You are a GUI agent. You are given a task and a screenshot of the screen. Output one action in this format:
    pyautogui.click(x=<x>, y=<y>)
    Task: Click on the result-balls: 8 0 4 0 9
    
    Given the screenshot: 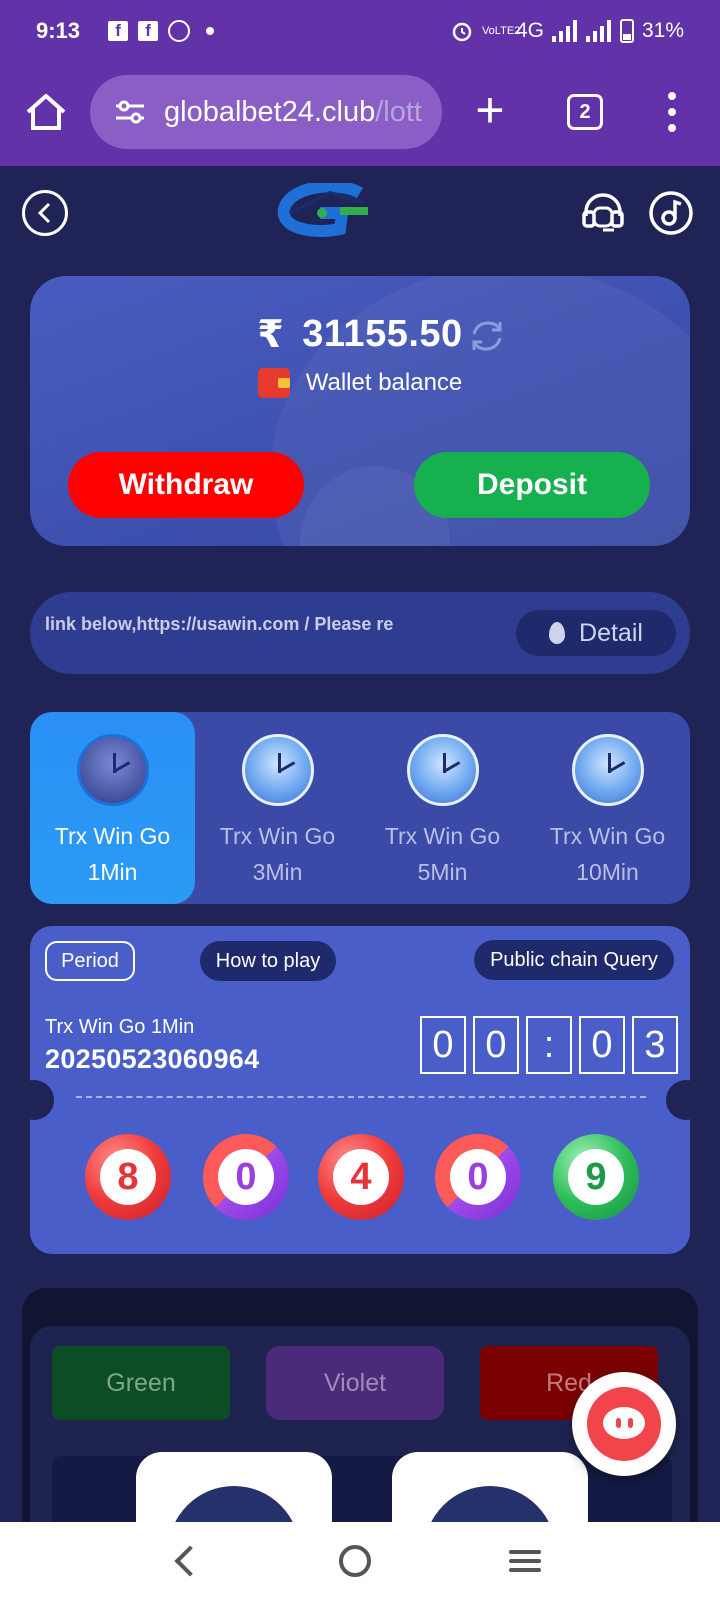 What is the action you would take?
    pyautogui.click(x=365, y=1179)
    